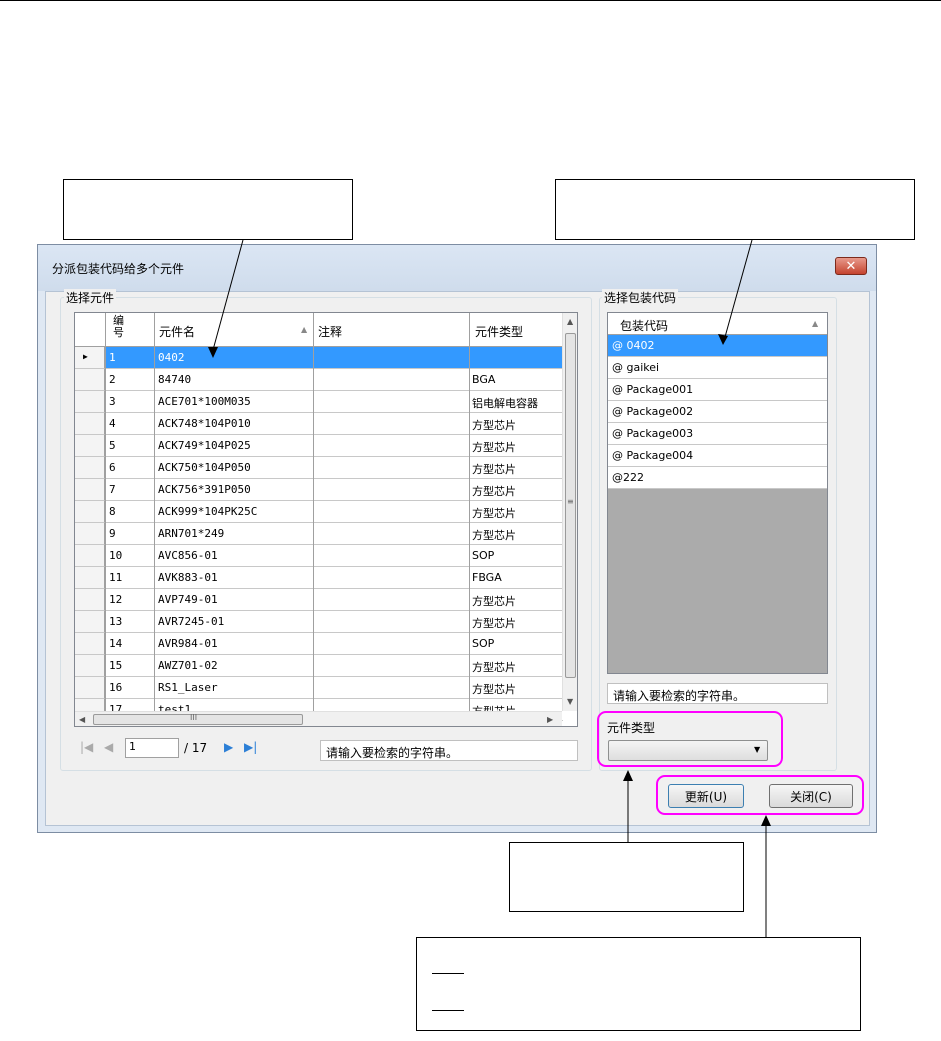 The height and width of the screenshot is (1041, 941). I want to click on select-package-label: 选择包装代码, so click(640, 297).